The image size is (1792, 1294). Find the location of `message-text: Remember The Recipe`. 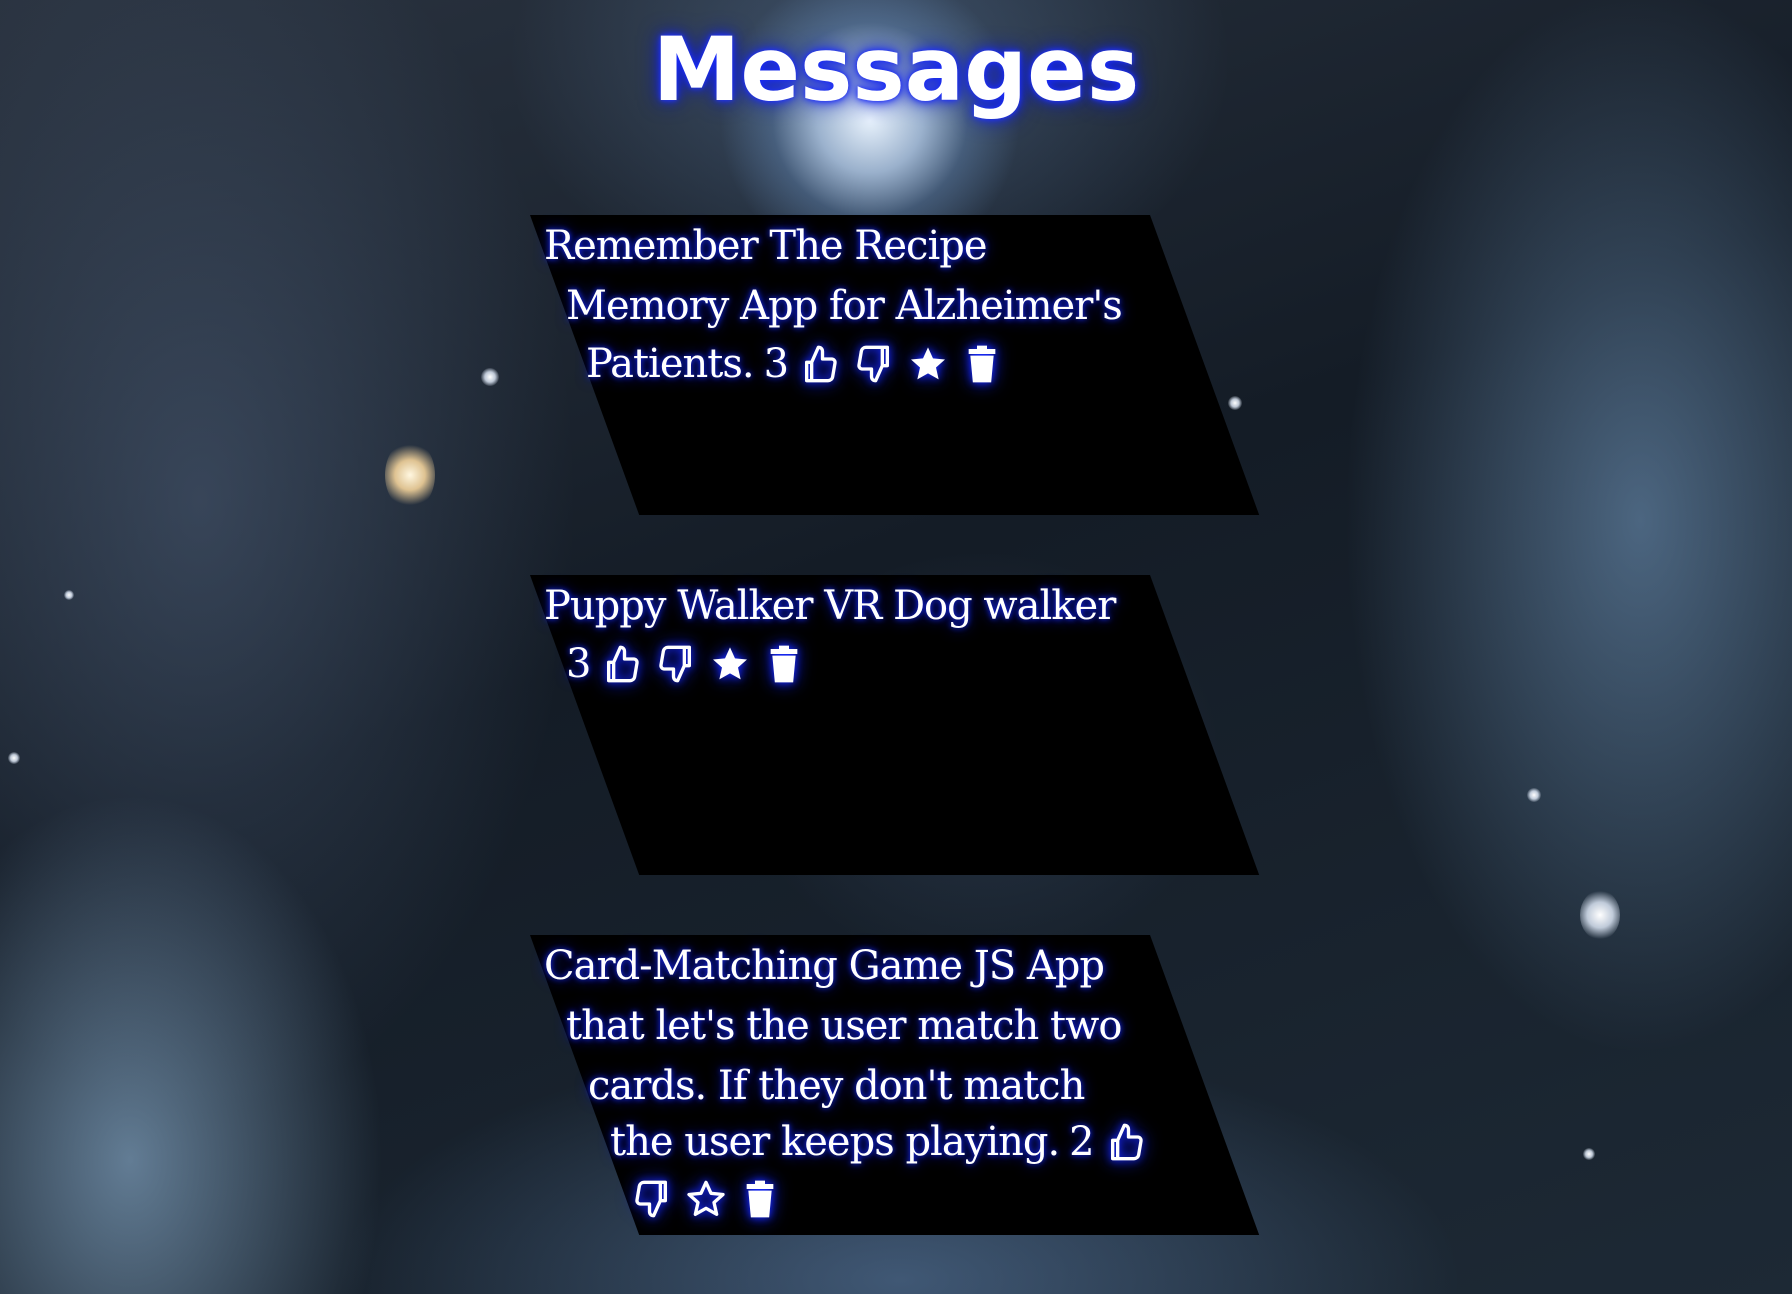

message-text: Remember The Recipe is located at coordinates (765, 246).